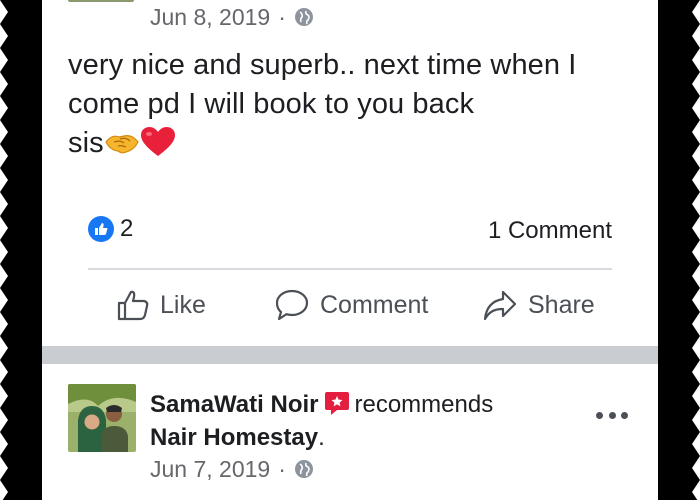  Describe the element at coordinates (210, 469) in the screenshot. I see `post2-date: Jun 7, 2019` at that location.